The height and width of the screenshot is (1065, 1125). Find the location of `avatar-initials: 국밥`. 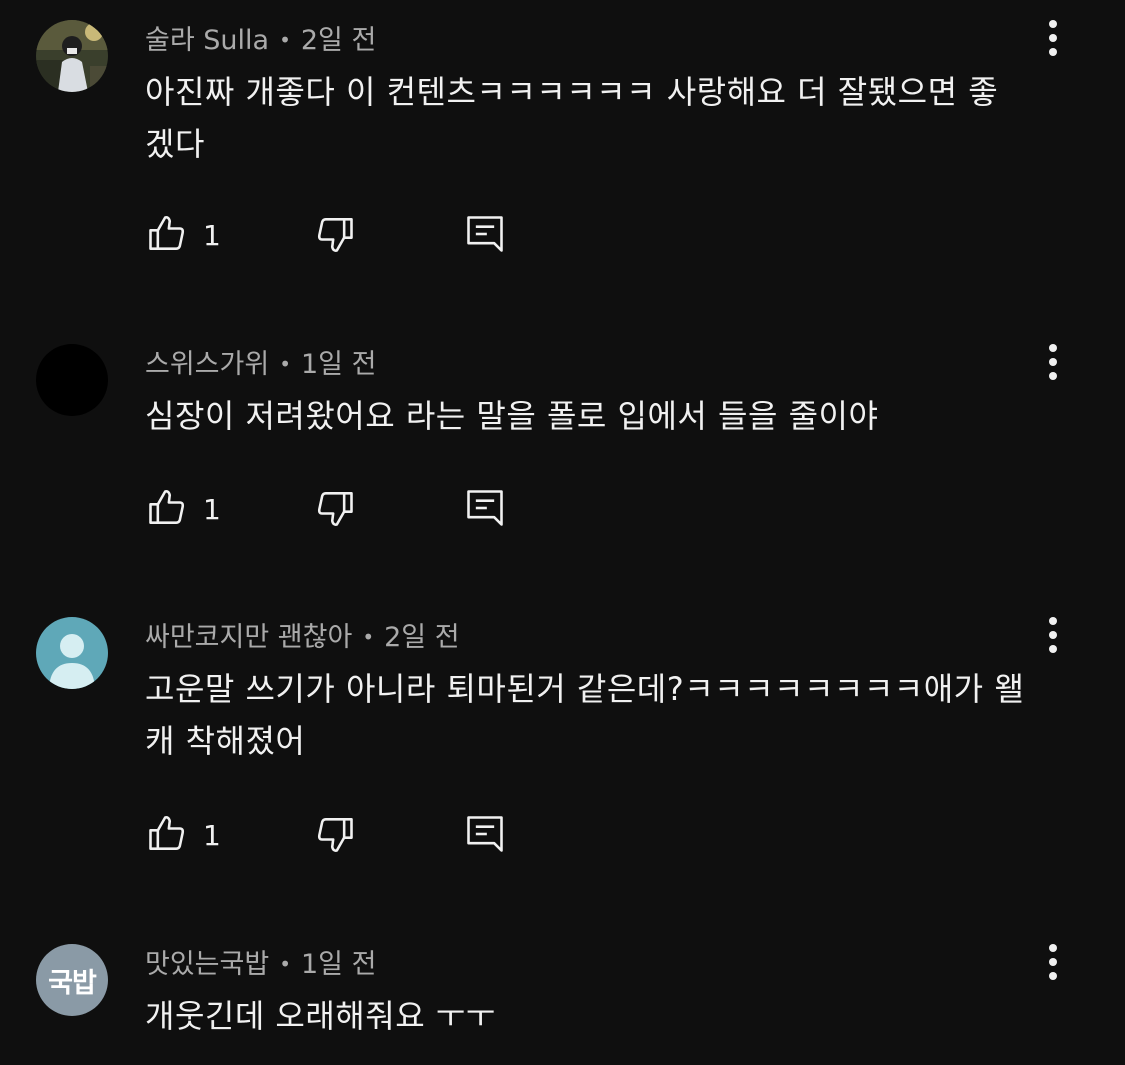

avatar-initials: 국밥 is located at coordinates (72, 983).